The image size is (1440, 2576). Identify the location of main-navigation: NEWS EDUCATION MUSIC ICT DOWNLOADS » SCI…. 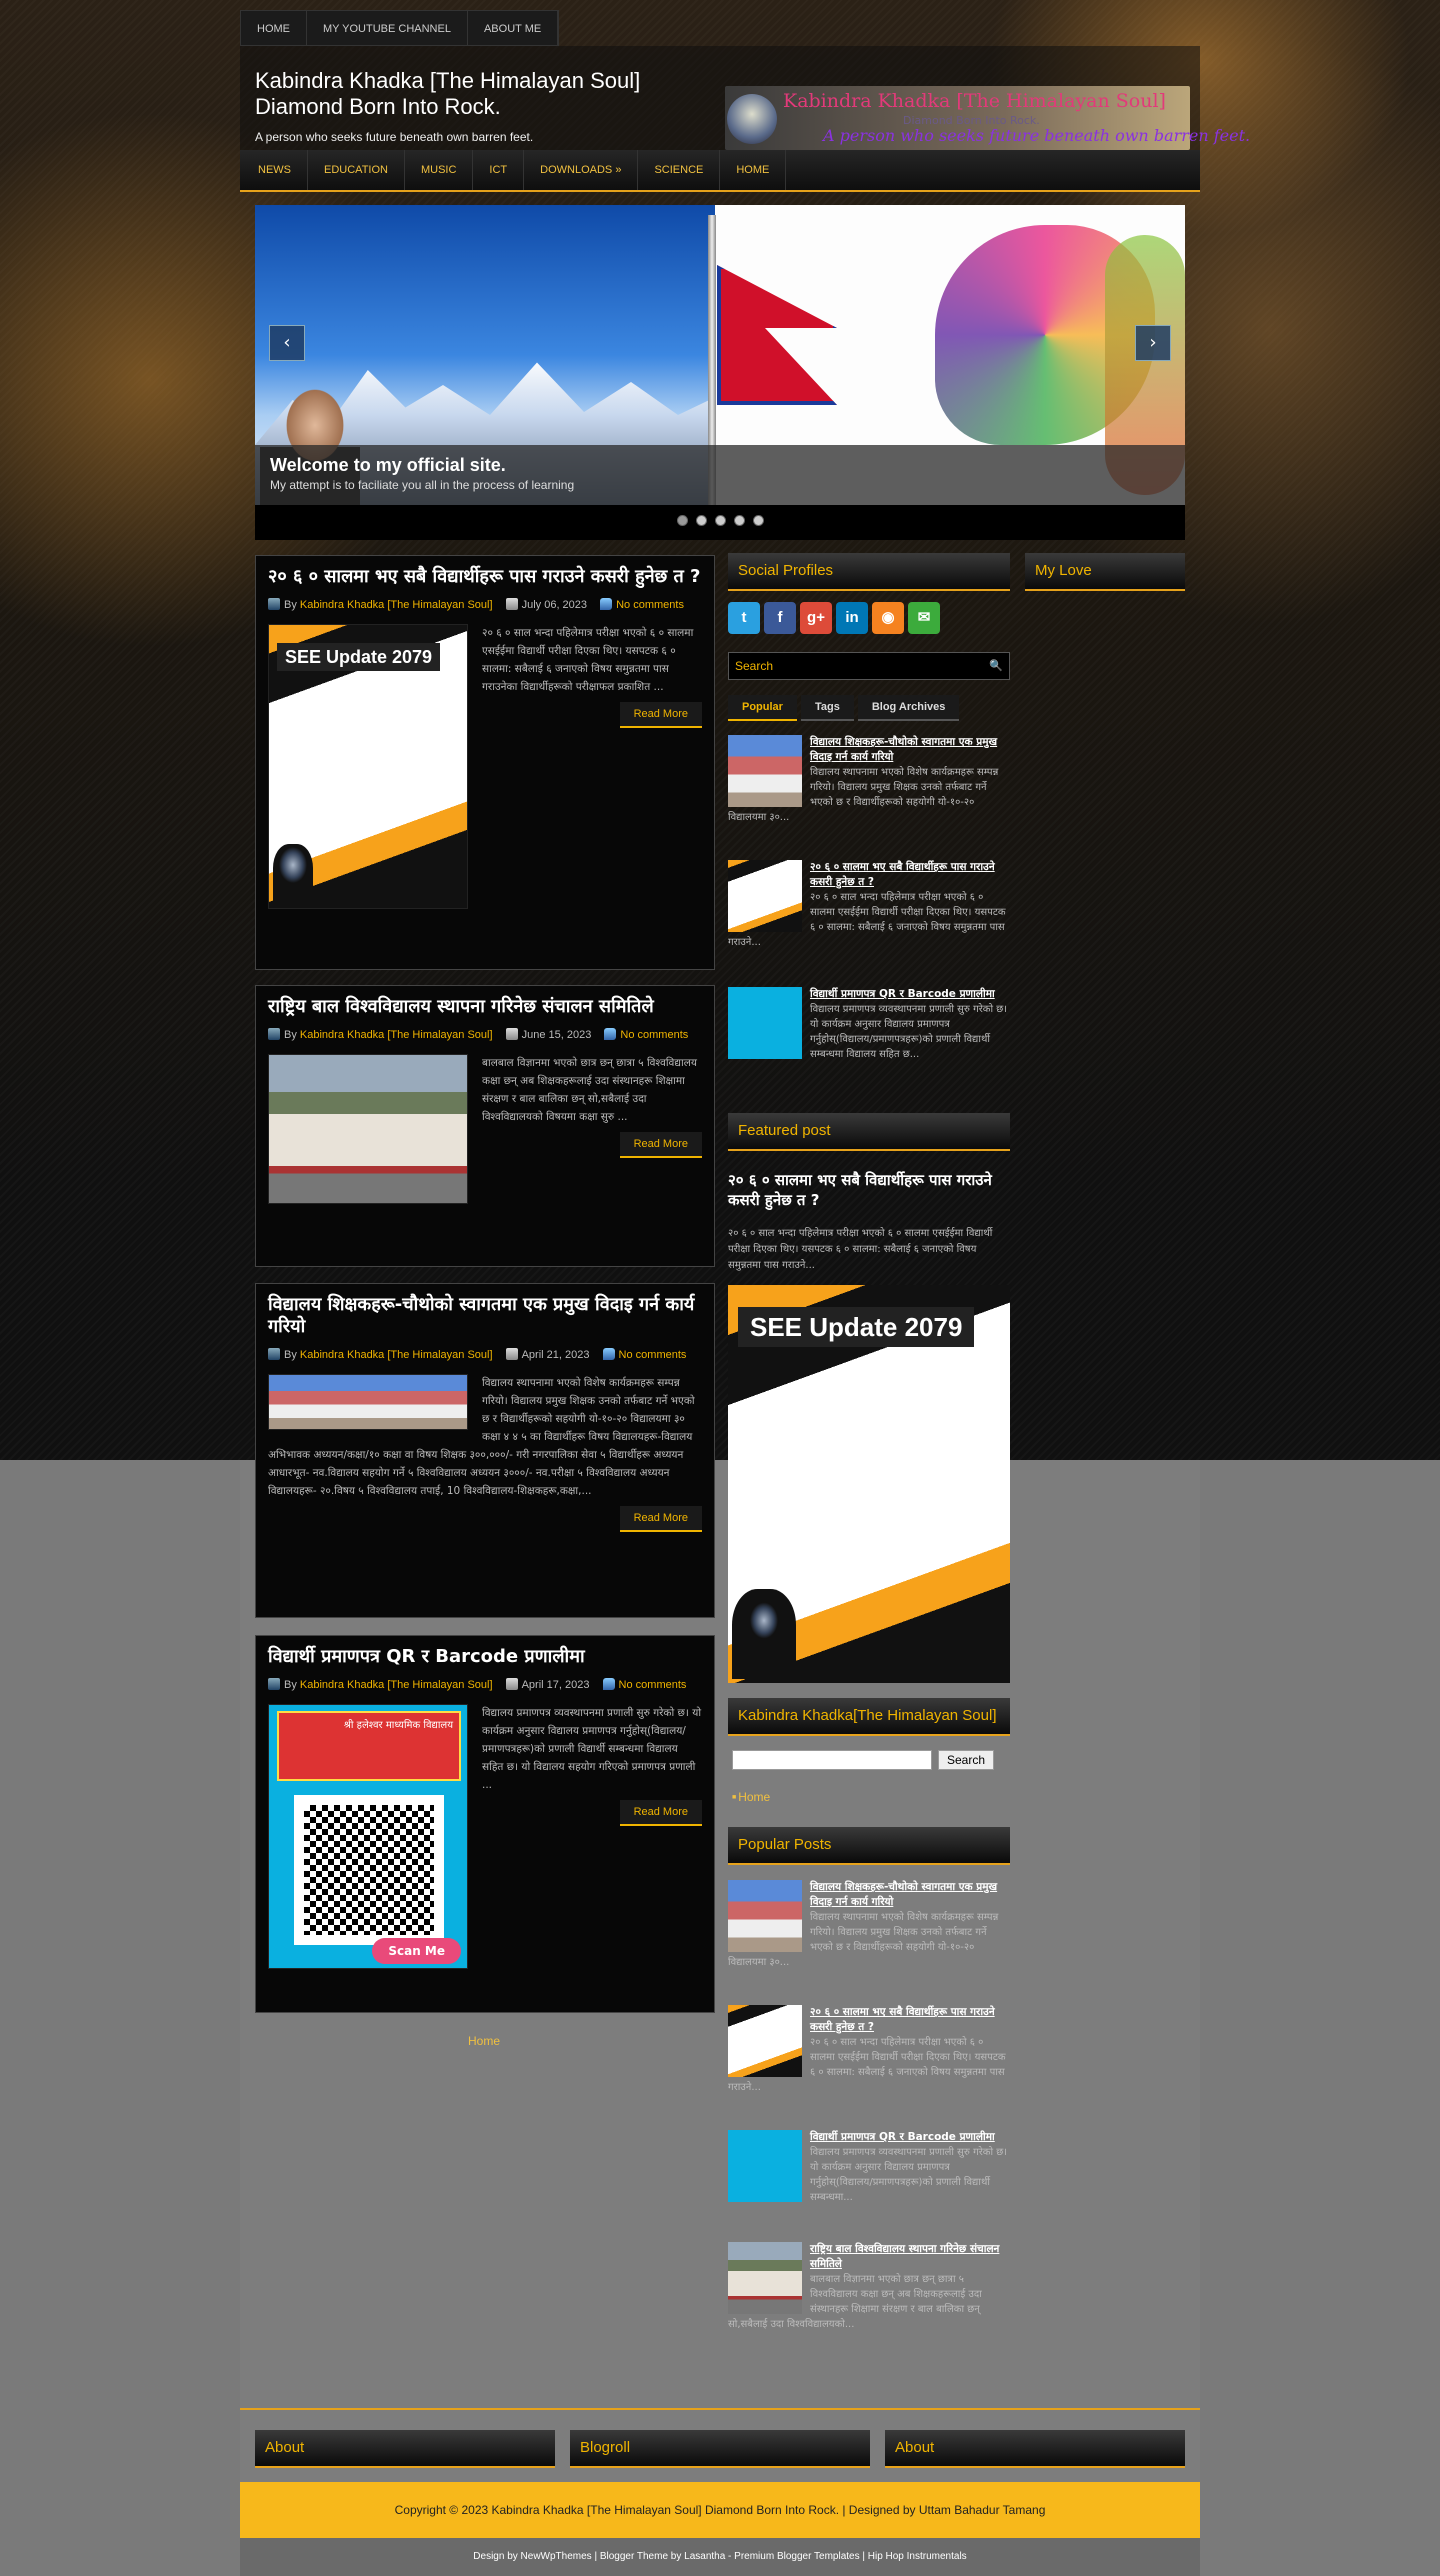
(720, 171).